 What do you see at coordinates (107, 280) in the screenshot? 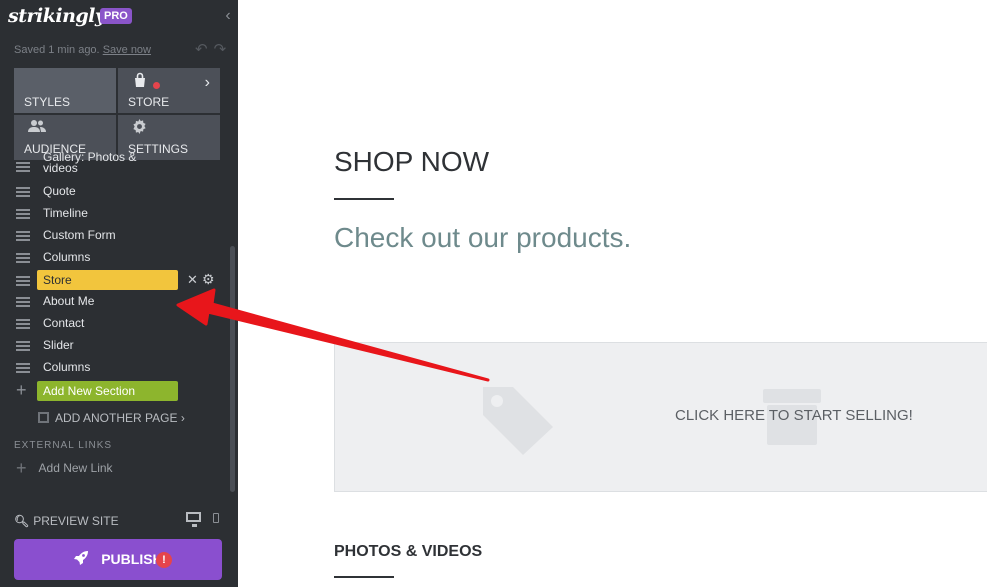
I see `section-label: Store` at bounding box center [107, 280].